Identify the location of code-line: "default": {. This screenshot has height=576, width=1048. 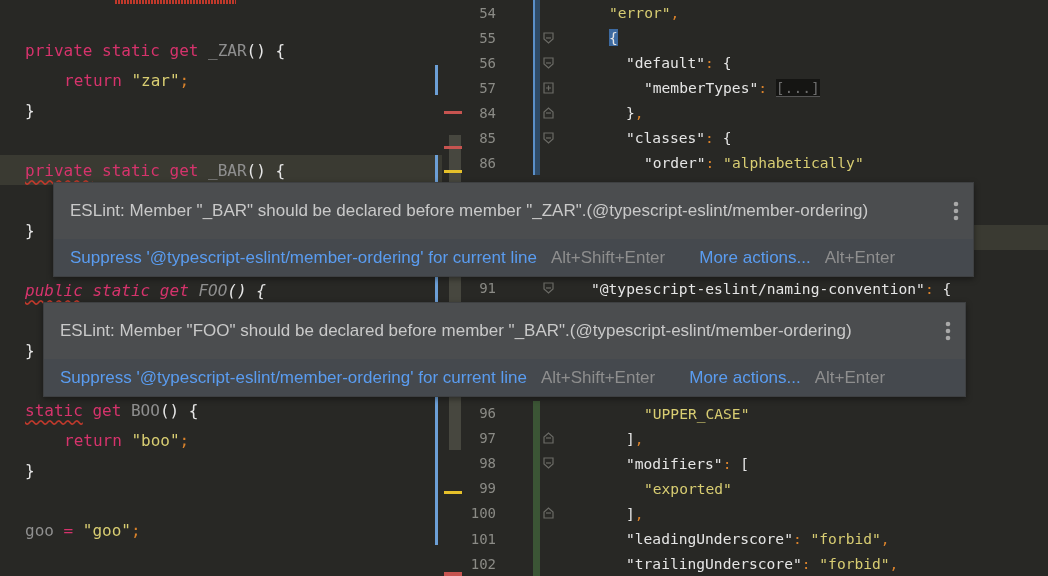
(679, 63).